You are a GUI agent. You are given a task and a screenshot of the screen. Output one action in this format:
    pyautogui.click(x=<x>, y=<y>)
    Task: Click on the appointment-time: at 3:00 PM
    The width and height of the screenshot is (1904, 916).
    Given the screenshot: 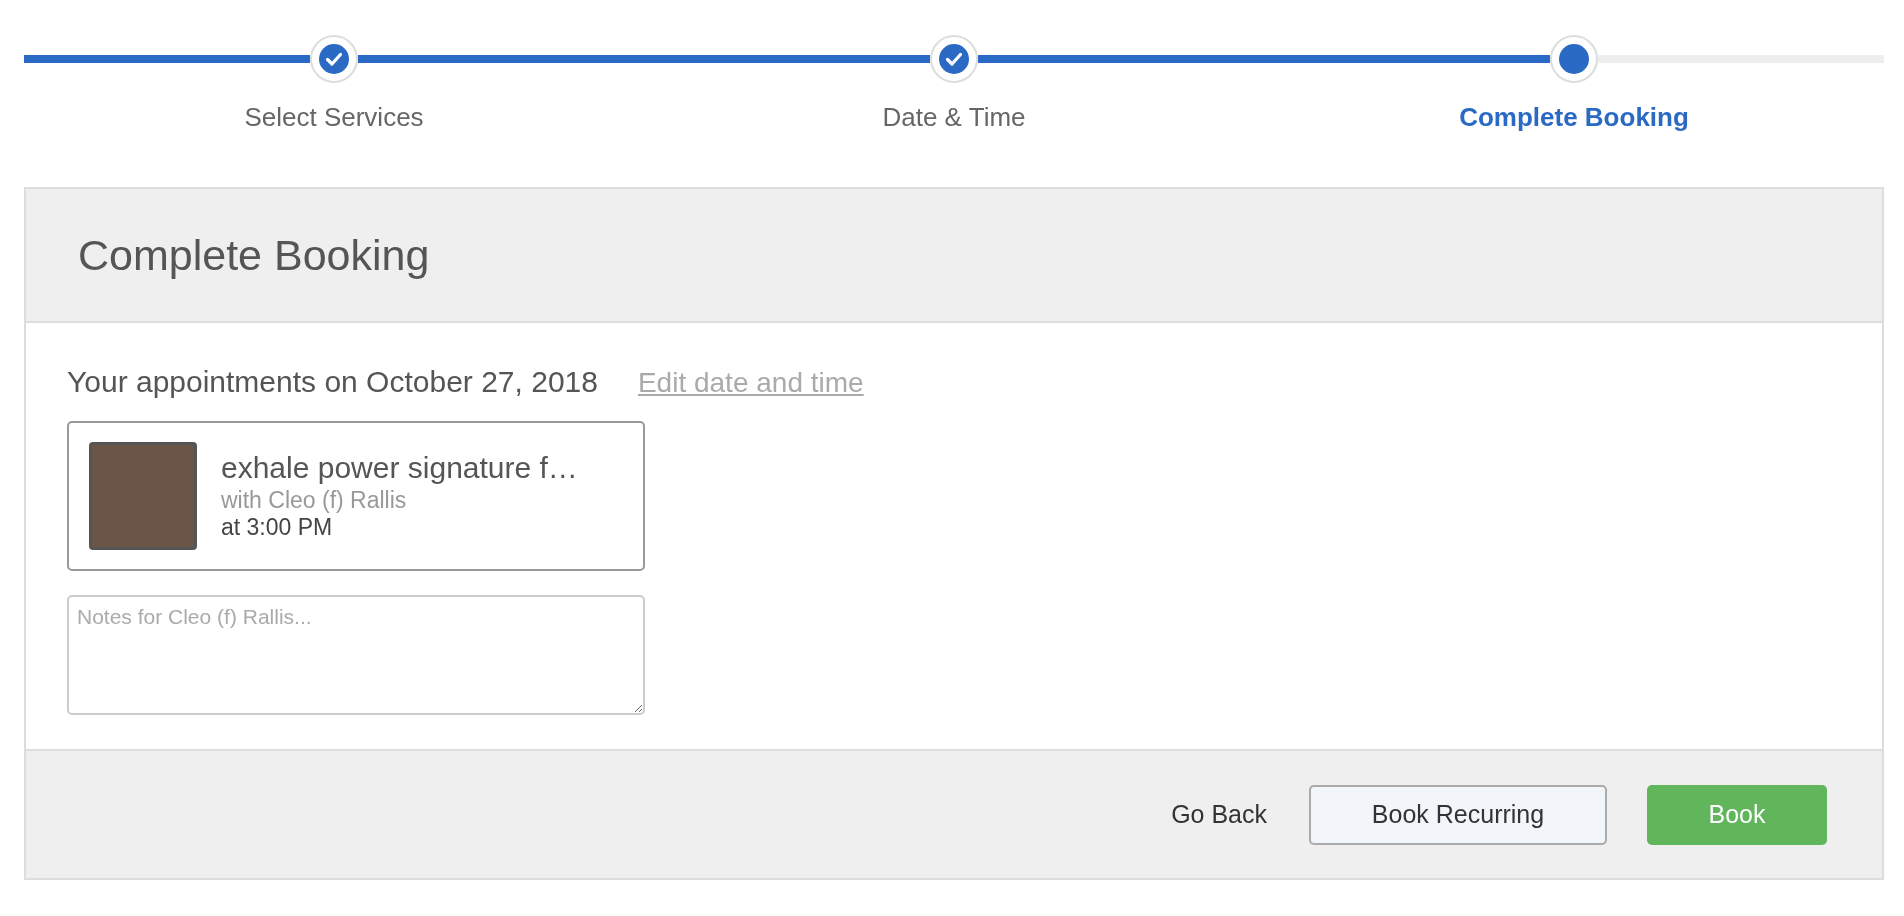 What is the action you would take?
    pyautogui.click(x=277, y=527)
    